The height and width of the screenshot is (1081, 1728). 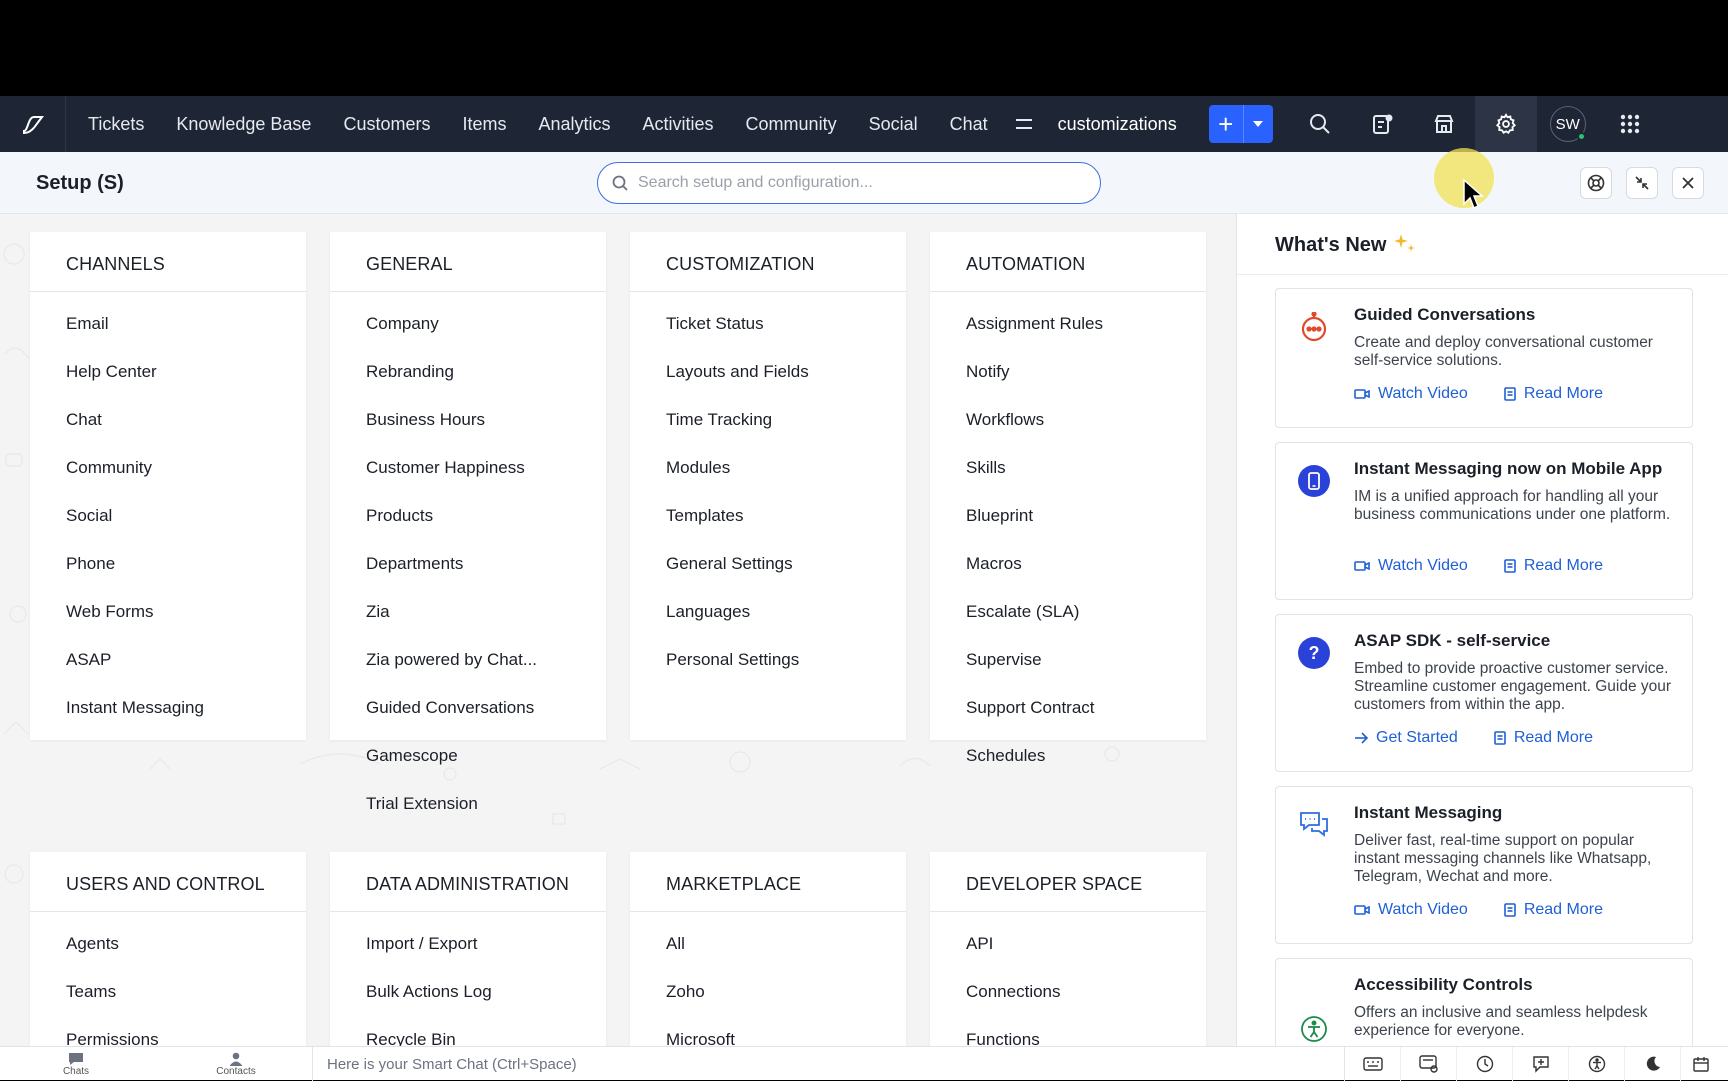 I want to click on user-avatar: SW, so click(x=1568, y=124).